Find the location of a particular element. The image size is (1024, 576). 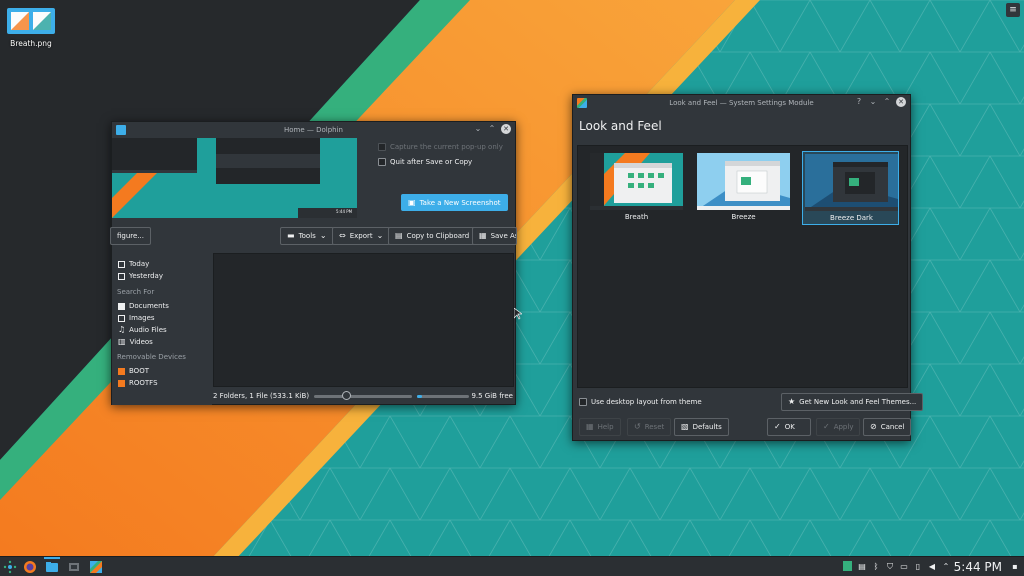

application-launcher-icon is located at coordinates (10, 567).